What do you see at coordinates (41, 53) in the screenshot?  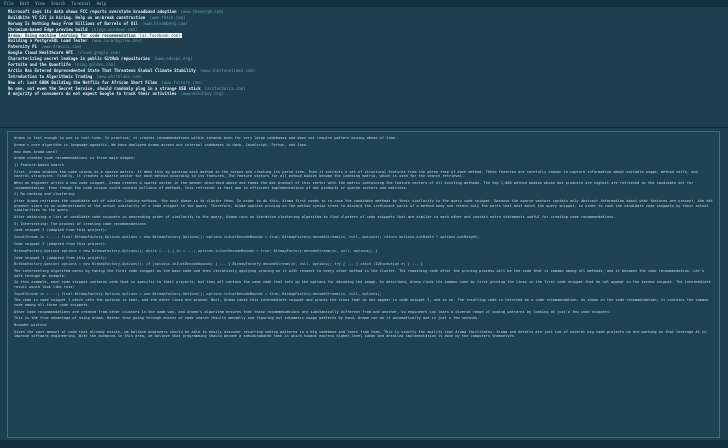 I see `headline-title: Google Cloud Healthcare API` at bounding box center [41, 53].